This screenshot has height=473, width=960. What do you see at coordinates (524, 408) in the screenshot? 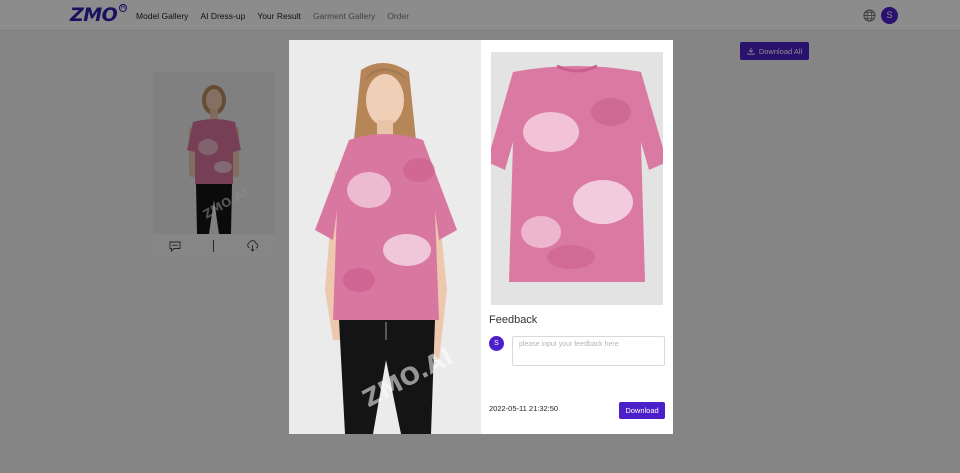
I see `result-timestamp: 2022-05-11 21:32:50` at bounding box center [524, 408].